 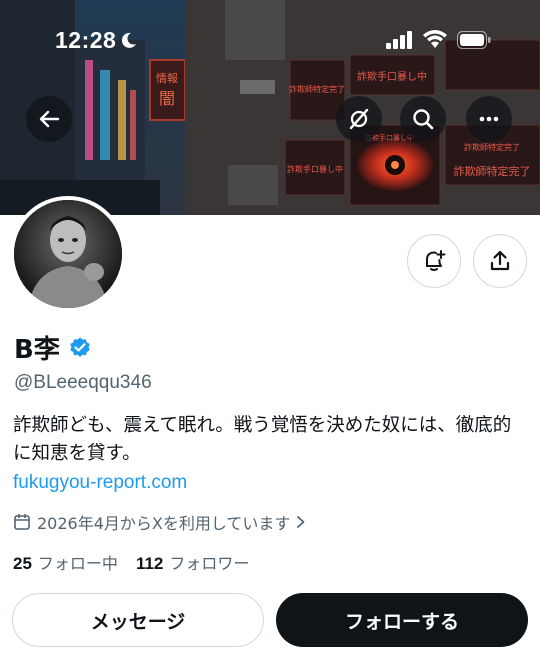 I want to click on wifi-icon, so click(x=435, y=39).